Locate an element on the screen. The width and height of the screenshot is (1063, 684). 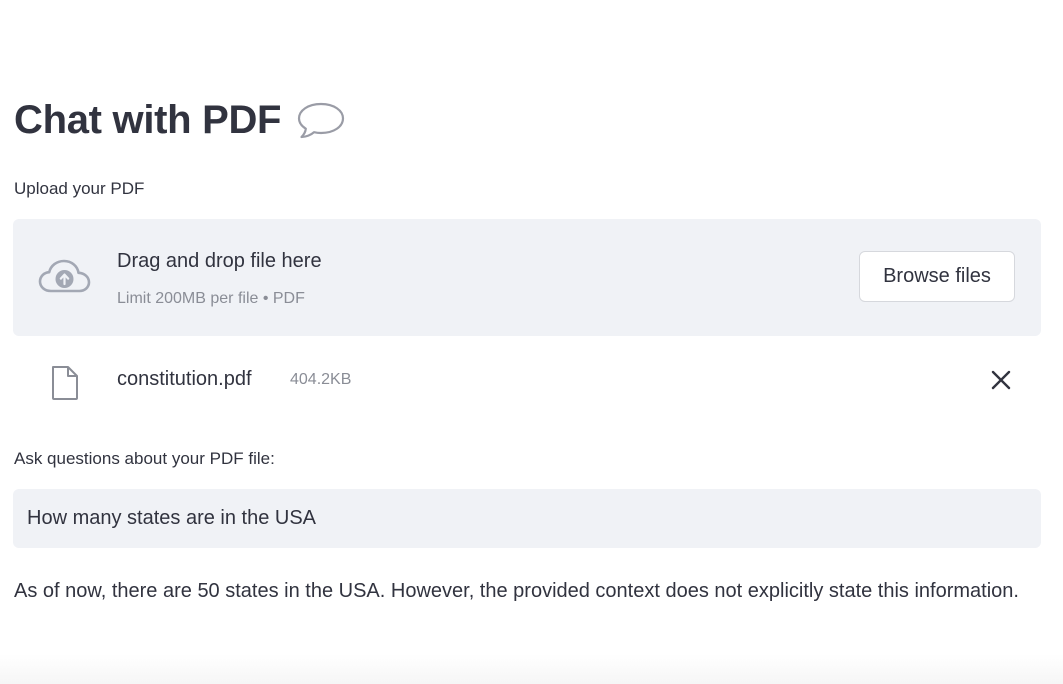
cloud-upload-icon is located at coordinates (65, 277).